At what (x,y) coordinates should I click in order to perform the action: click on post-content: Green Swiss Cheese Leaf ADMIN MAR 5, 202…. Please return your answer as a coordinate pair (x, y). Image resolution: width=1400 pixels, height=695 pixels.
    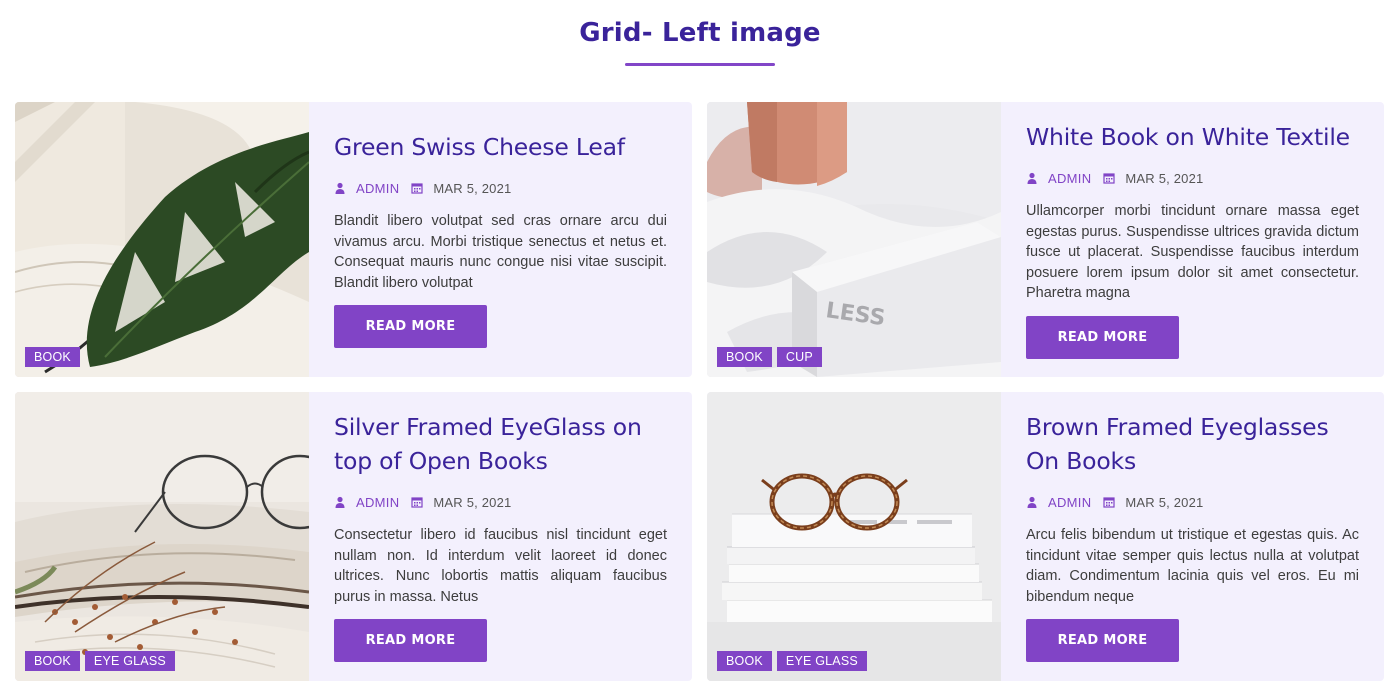
    Looking at the image, I should click on (500, 239).